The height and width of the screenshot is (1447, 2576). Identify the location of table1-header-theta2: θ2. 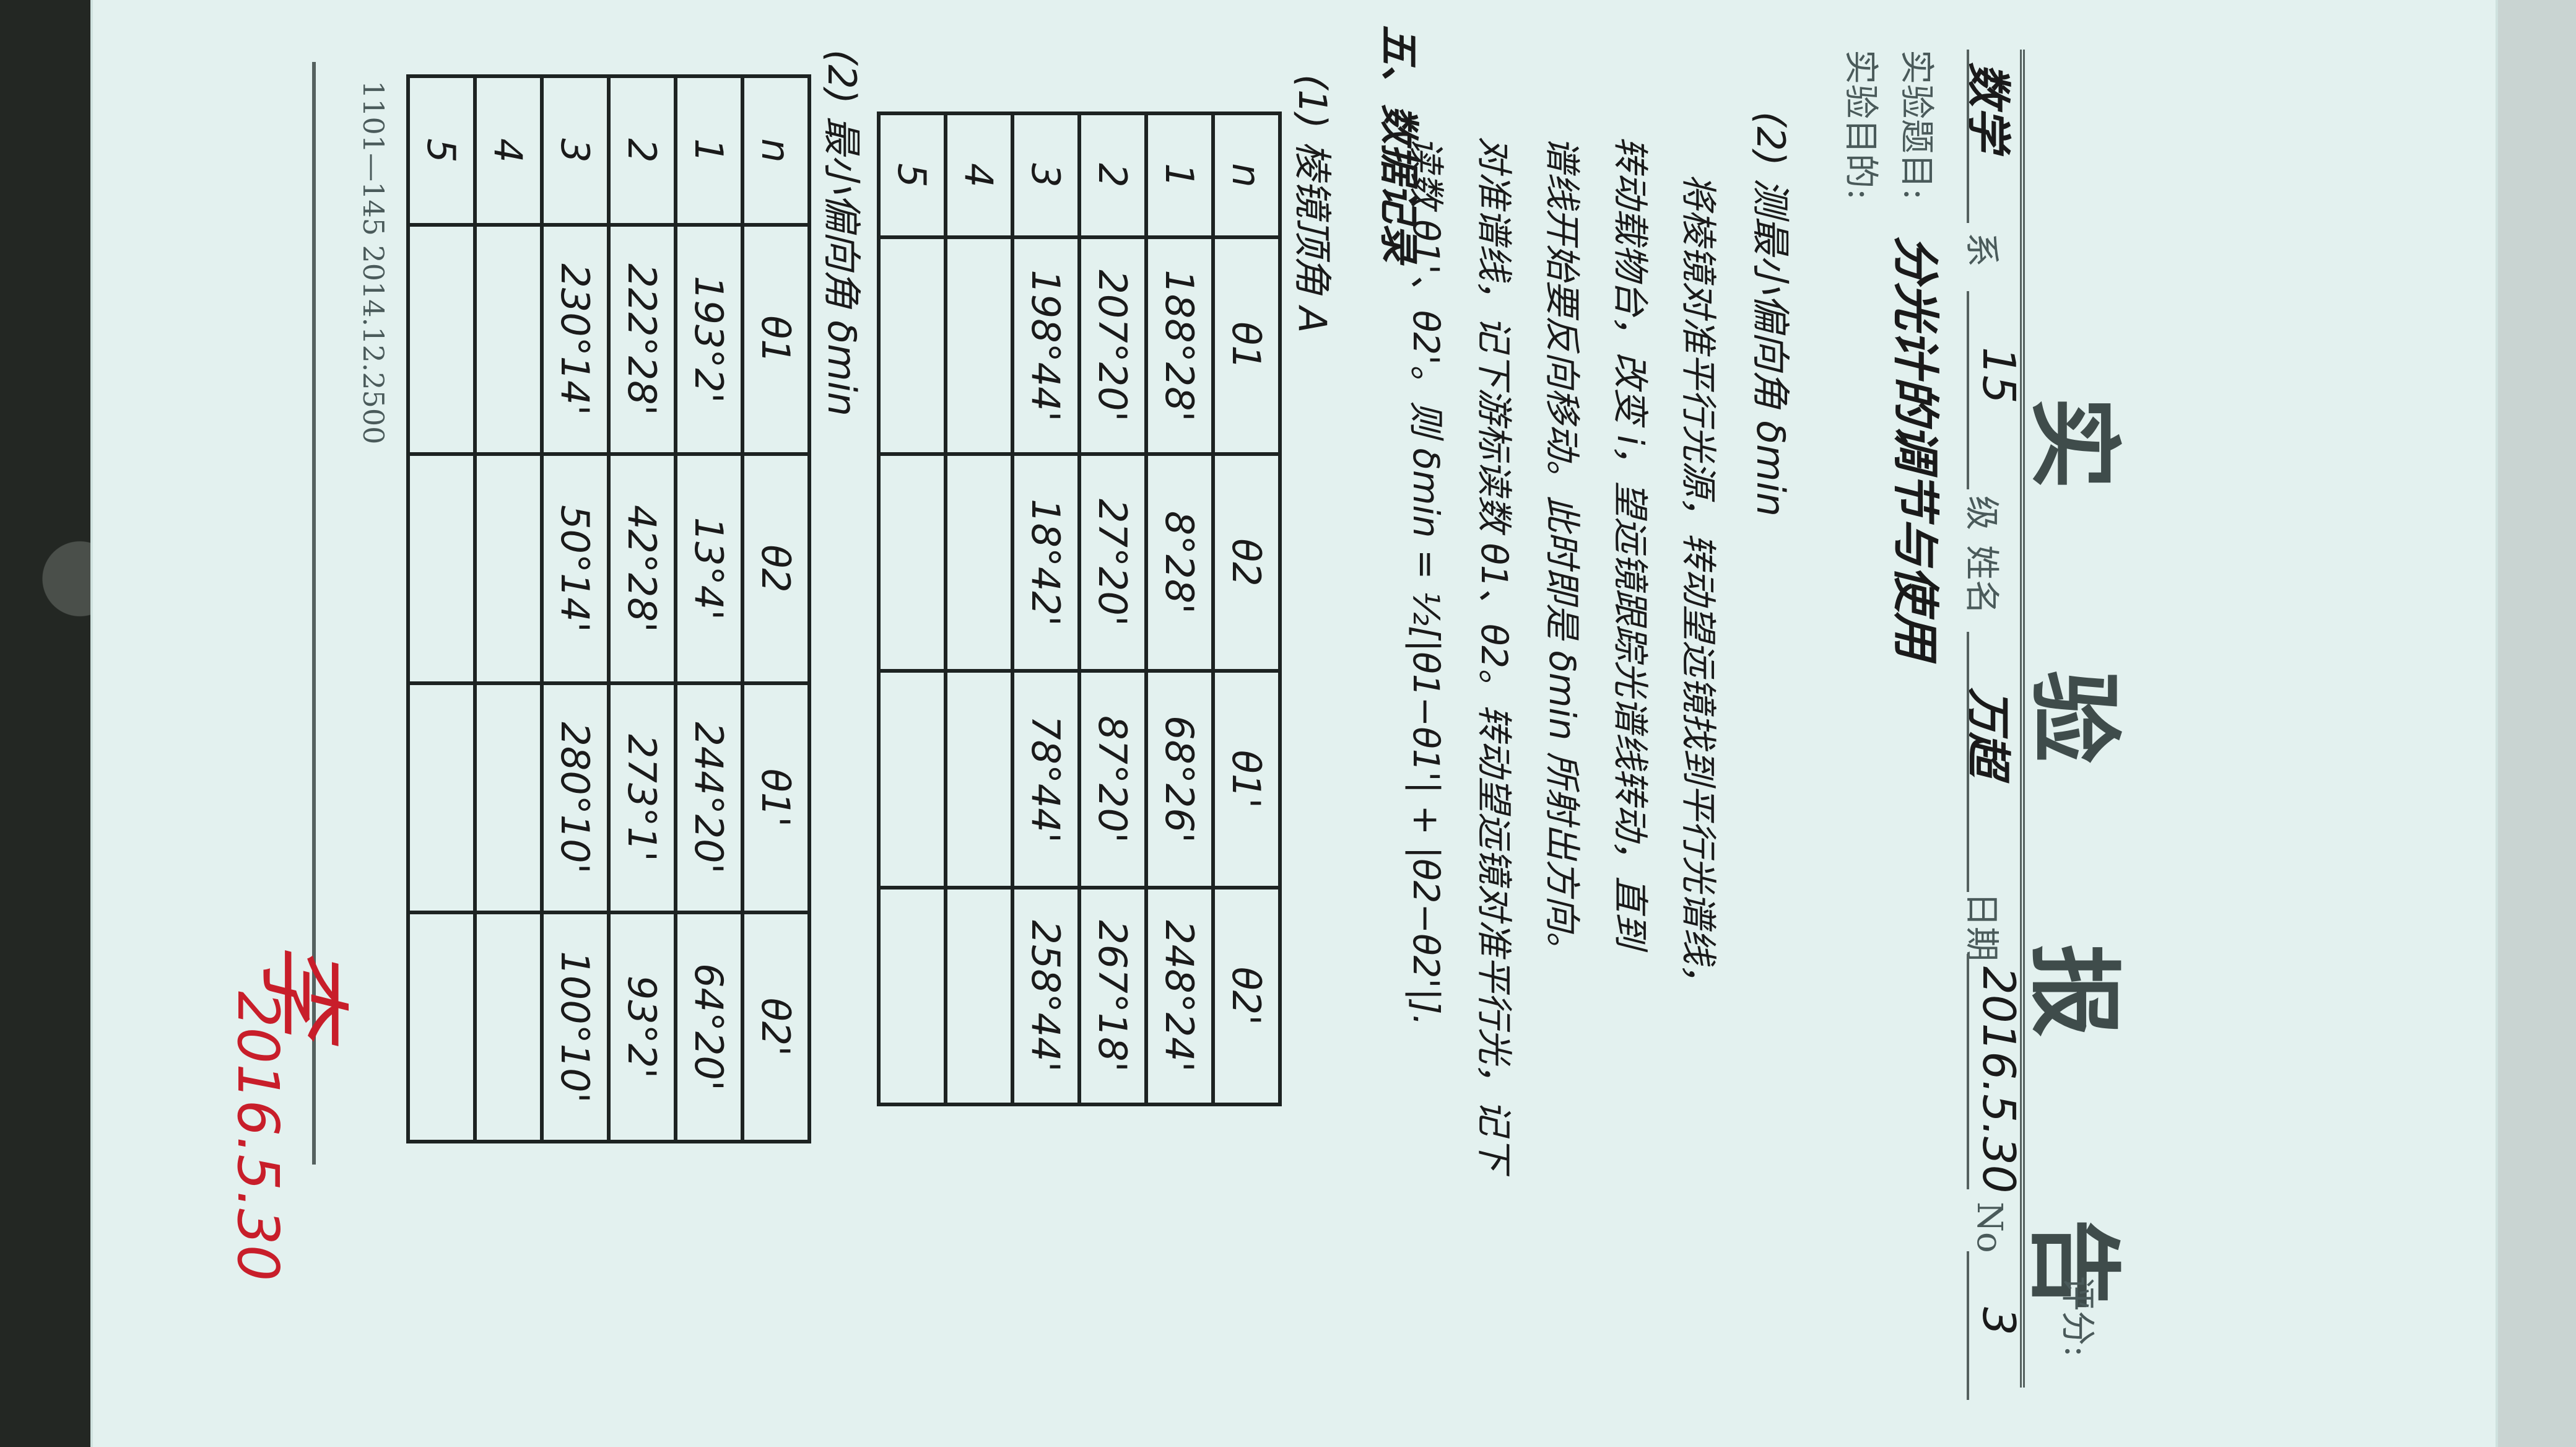
(1246, 562).